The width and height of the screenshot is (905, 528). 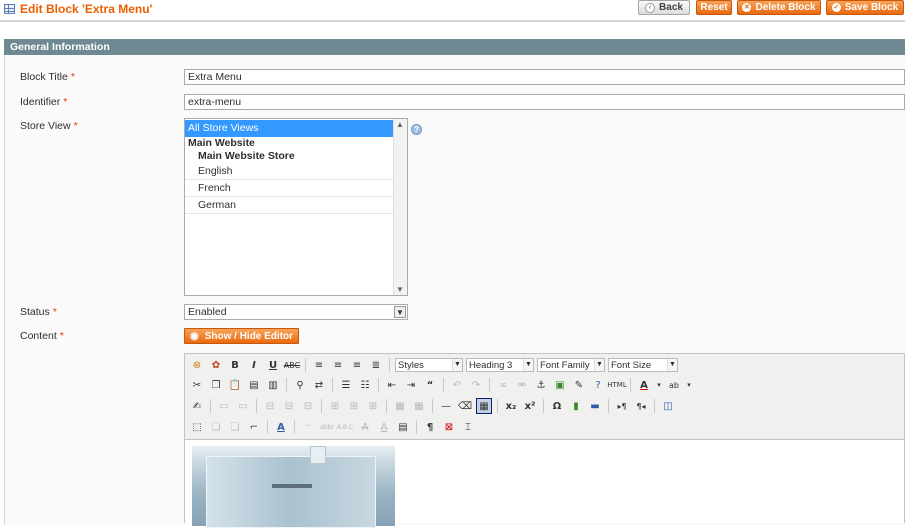 I want to click on row-after-icon: ⊟, so click(x=289, y=406).